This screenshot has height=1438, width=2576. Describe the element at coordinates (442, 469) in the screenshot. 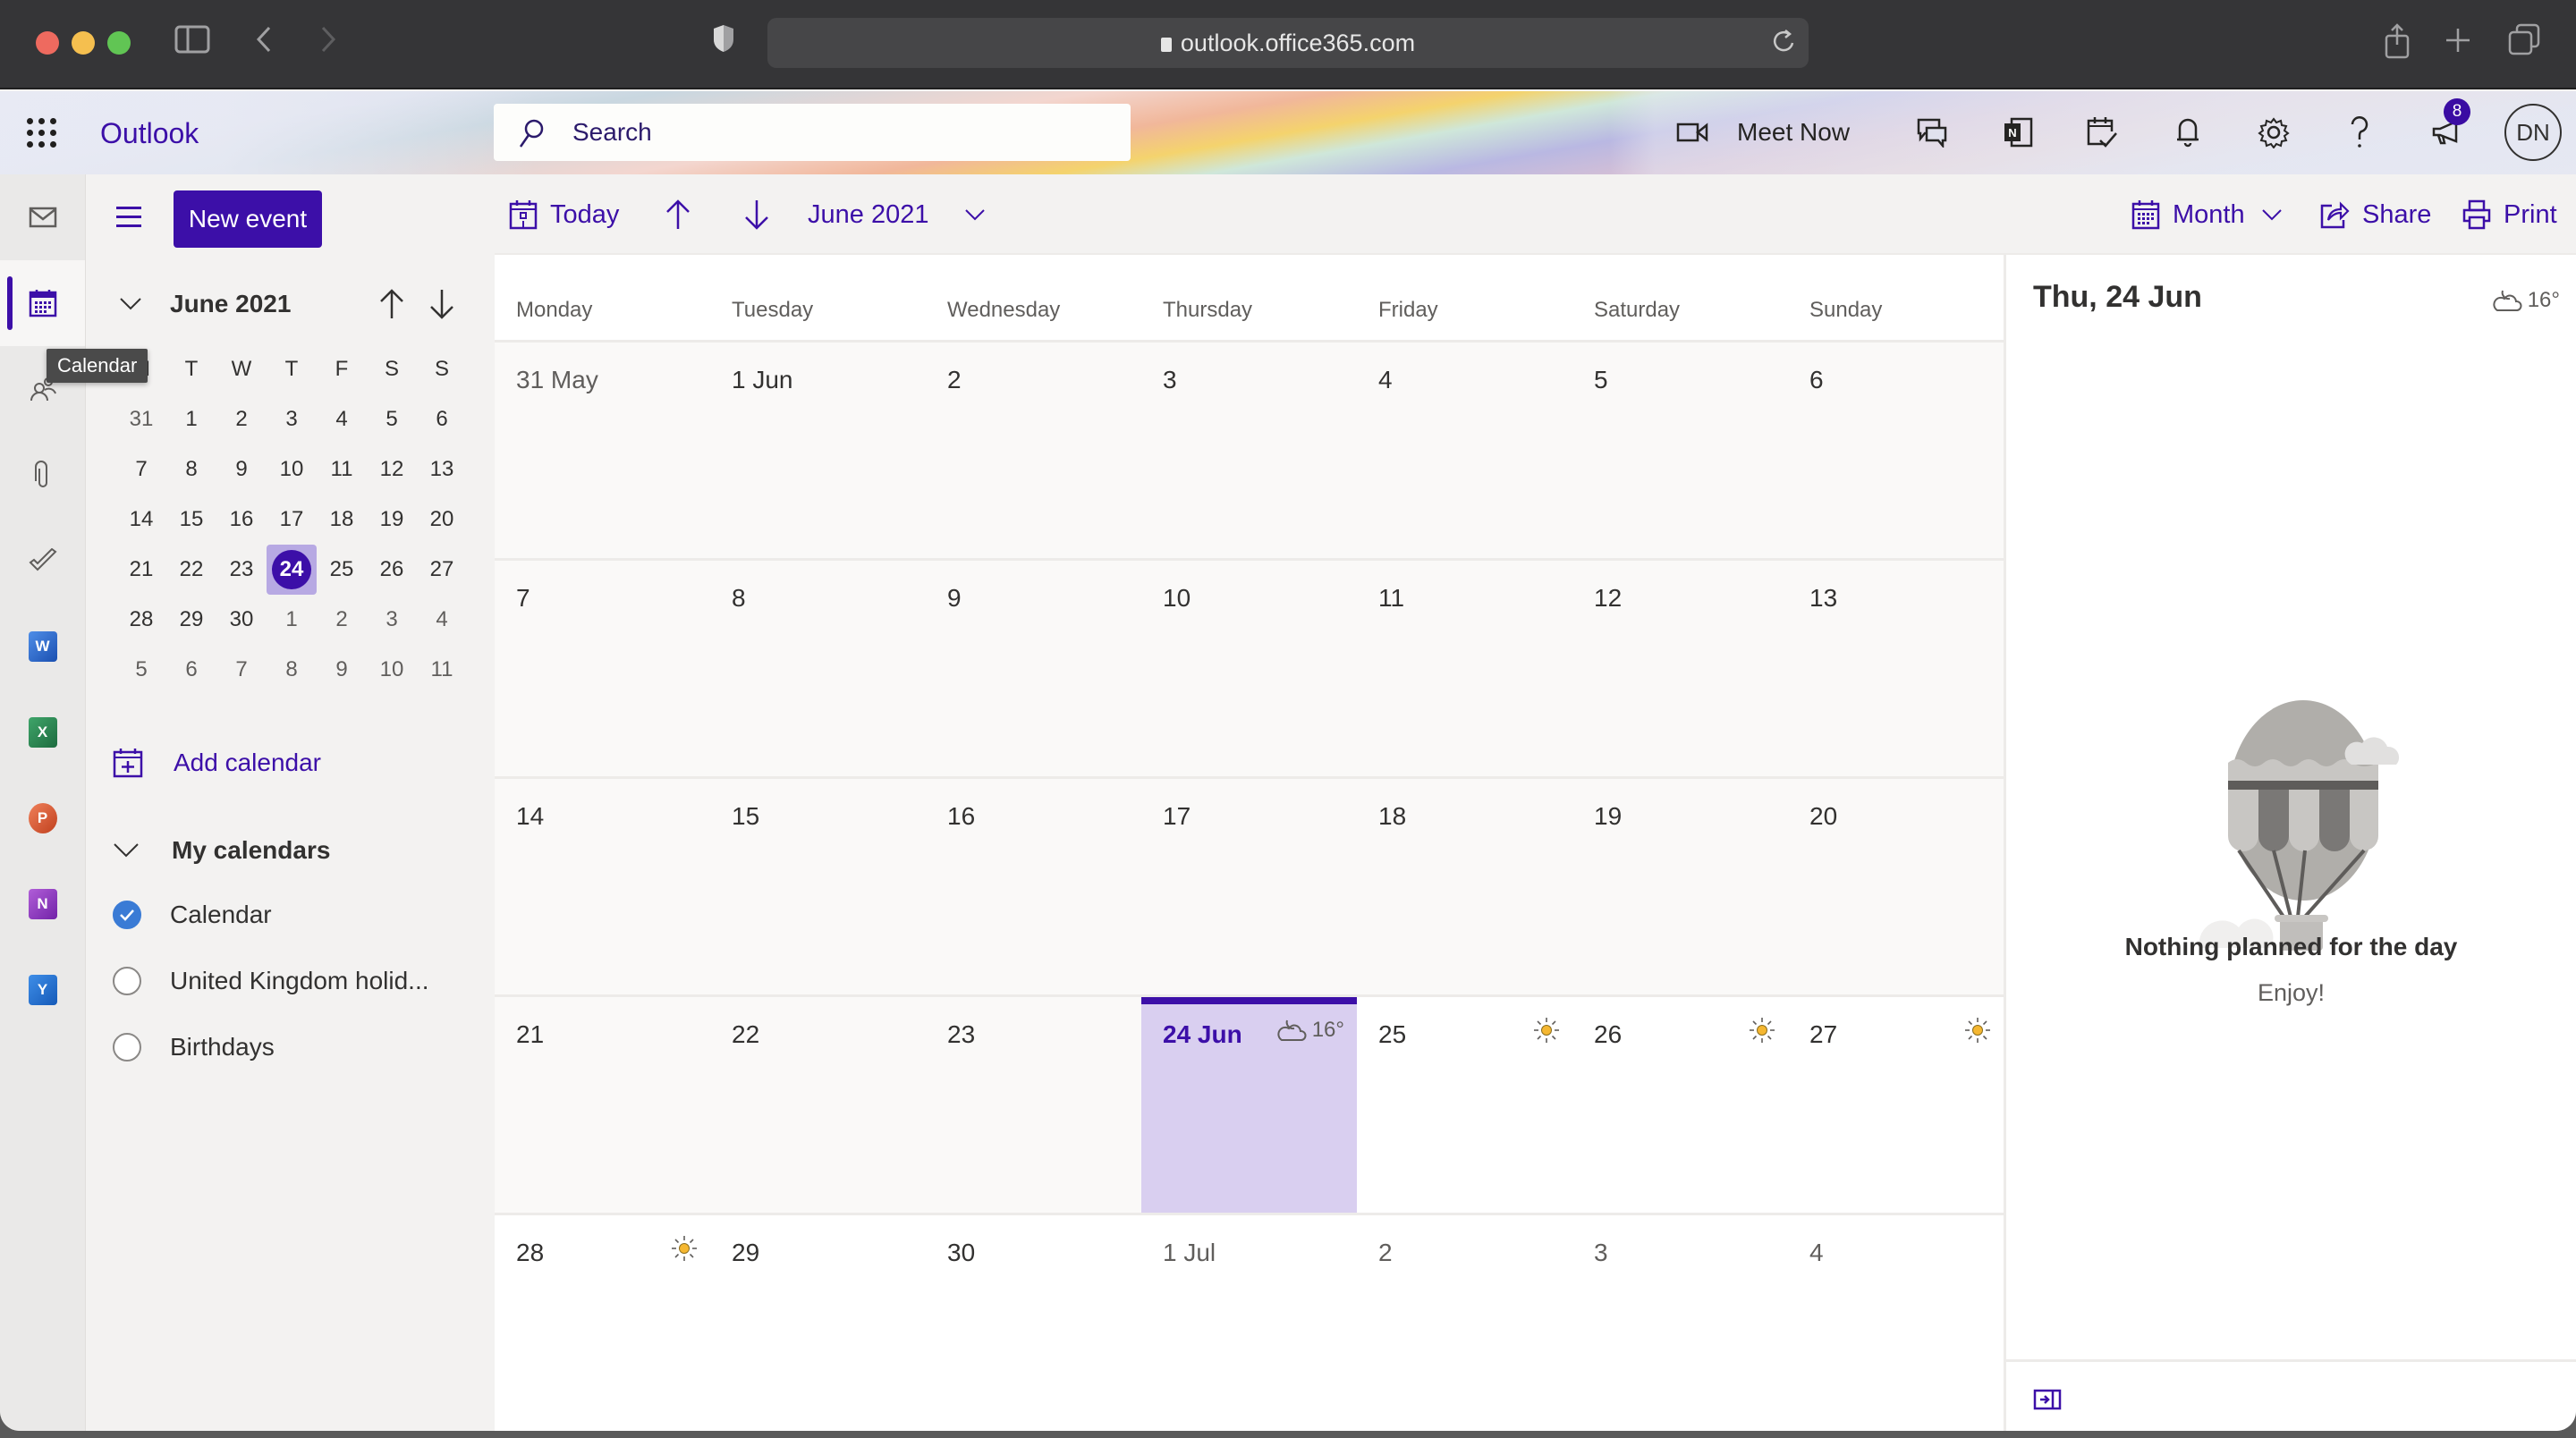

I see `mini-day: 13` at that location.